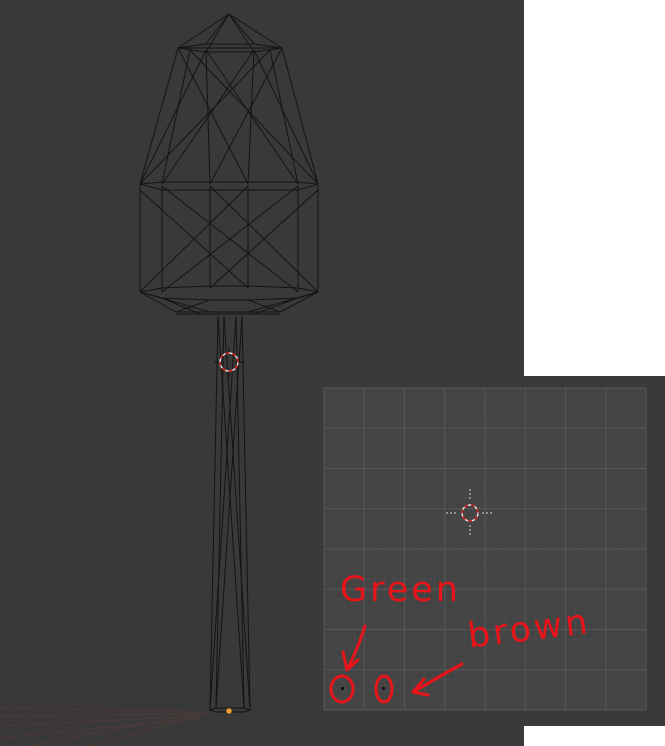  Describe the element at coordinates (103, 726) in the screenshot. I see `floor-grid` at that location.